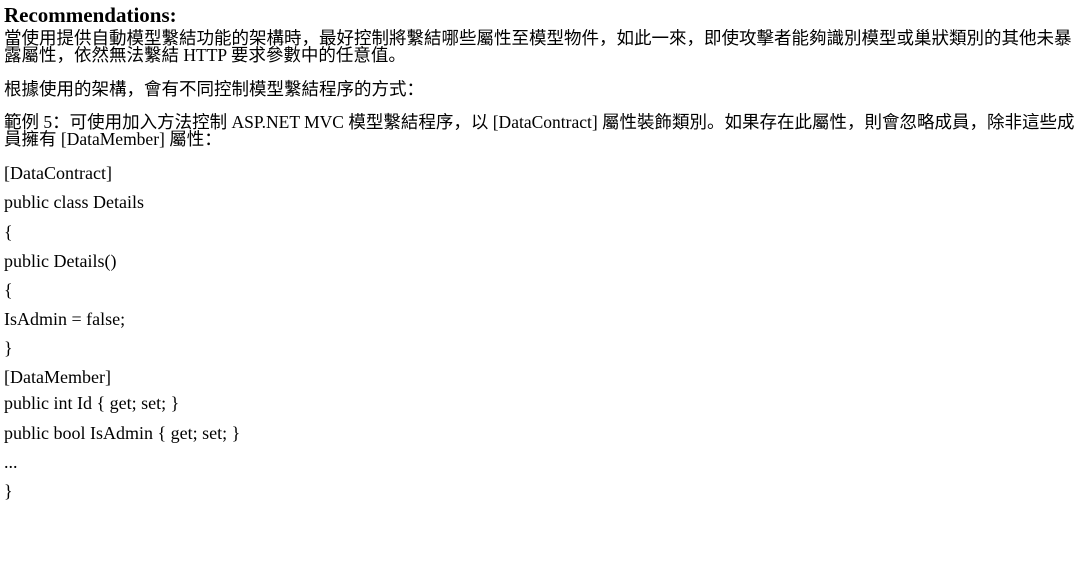 The image size is (1085, 571). Describe the element at coordinates (122, 433) in the screenshot. I see `code-line: public bool IsAdmin { get; set; }` at that location.